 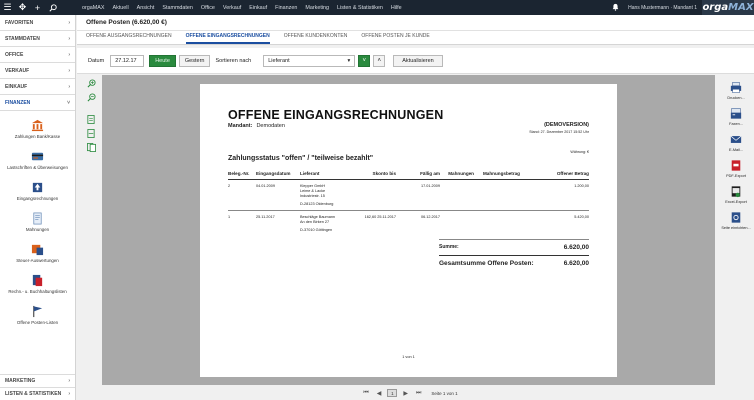 I want to click on chevron-down-icon: ˅, so click(x=364, y=60).